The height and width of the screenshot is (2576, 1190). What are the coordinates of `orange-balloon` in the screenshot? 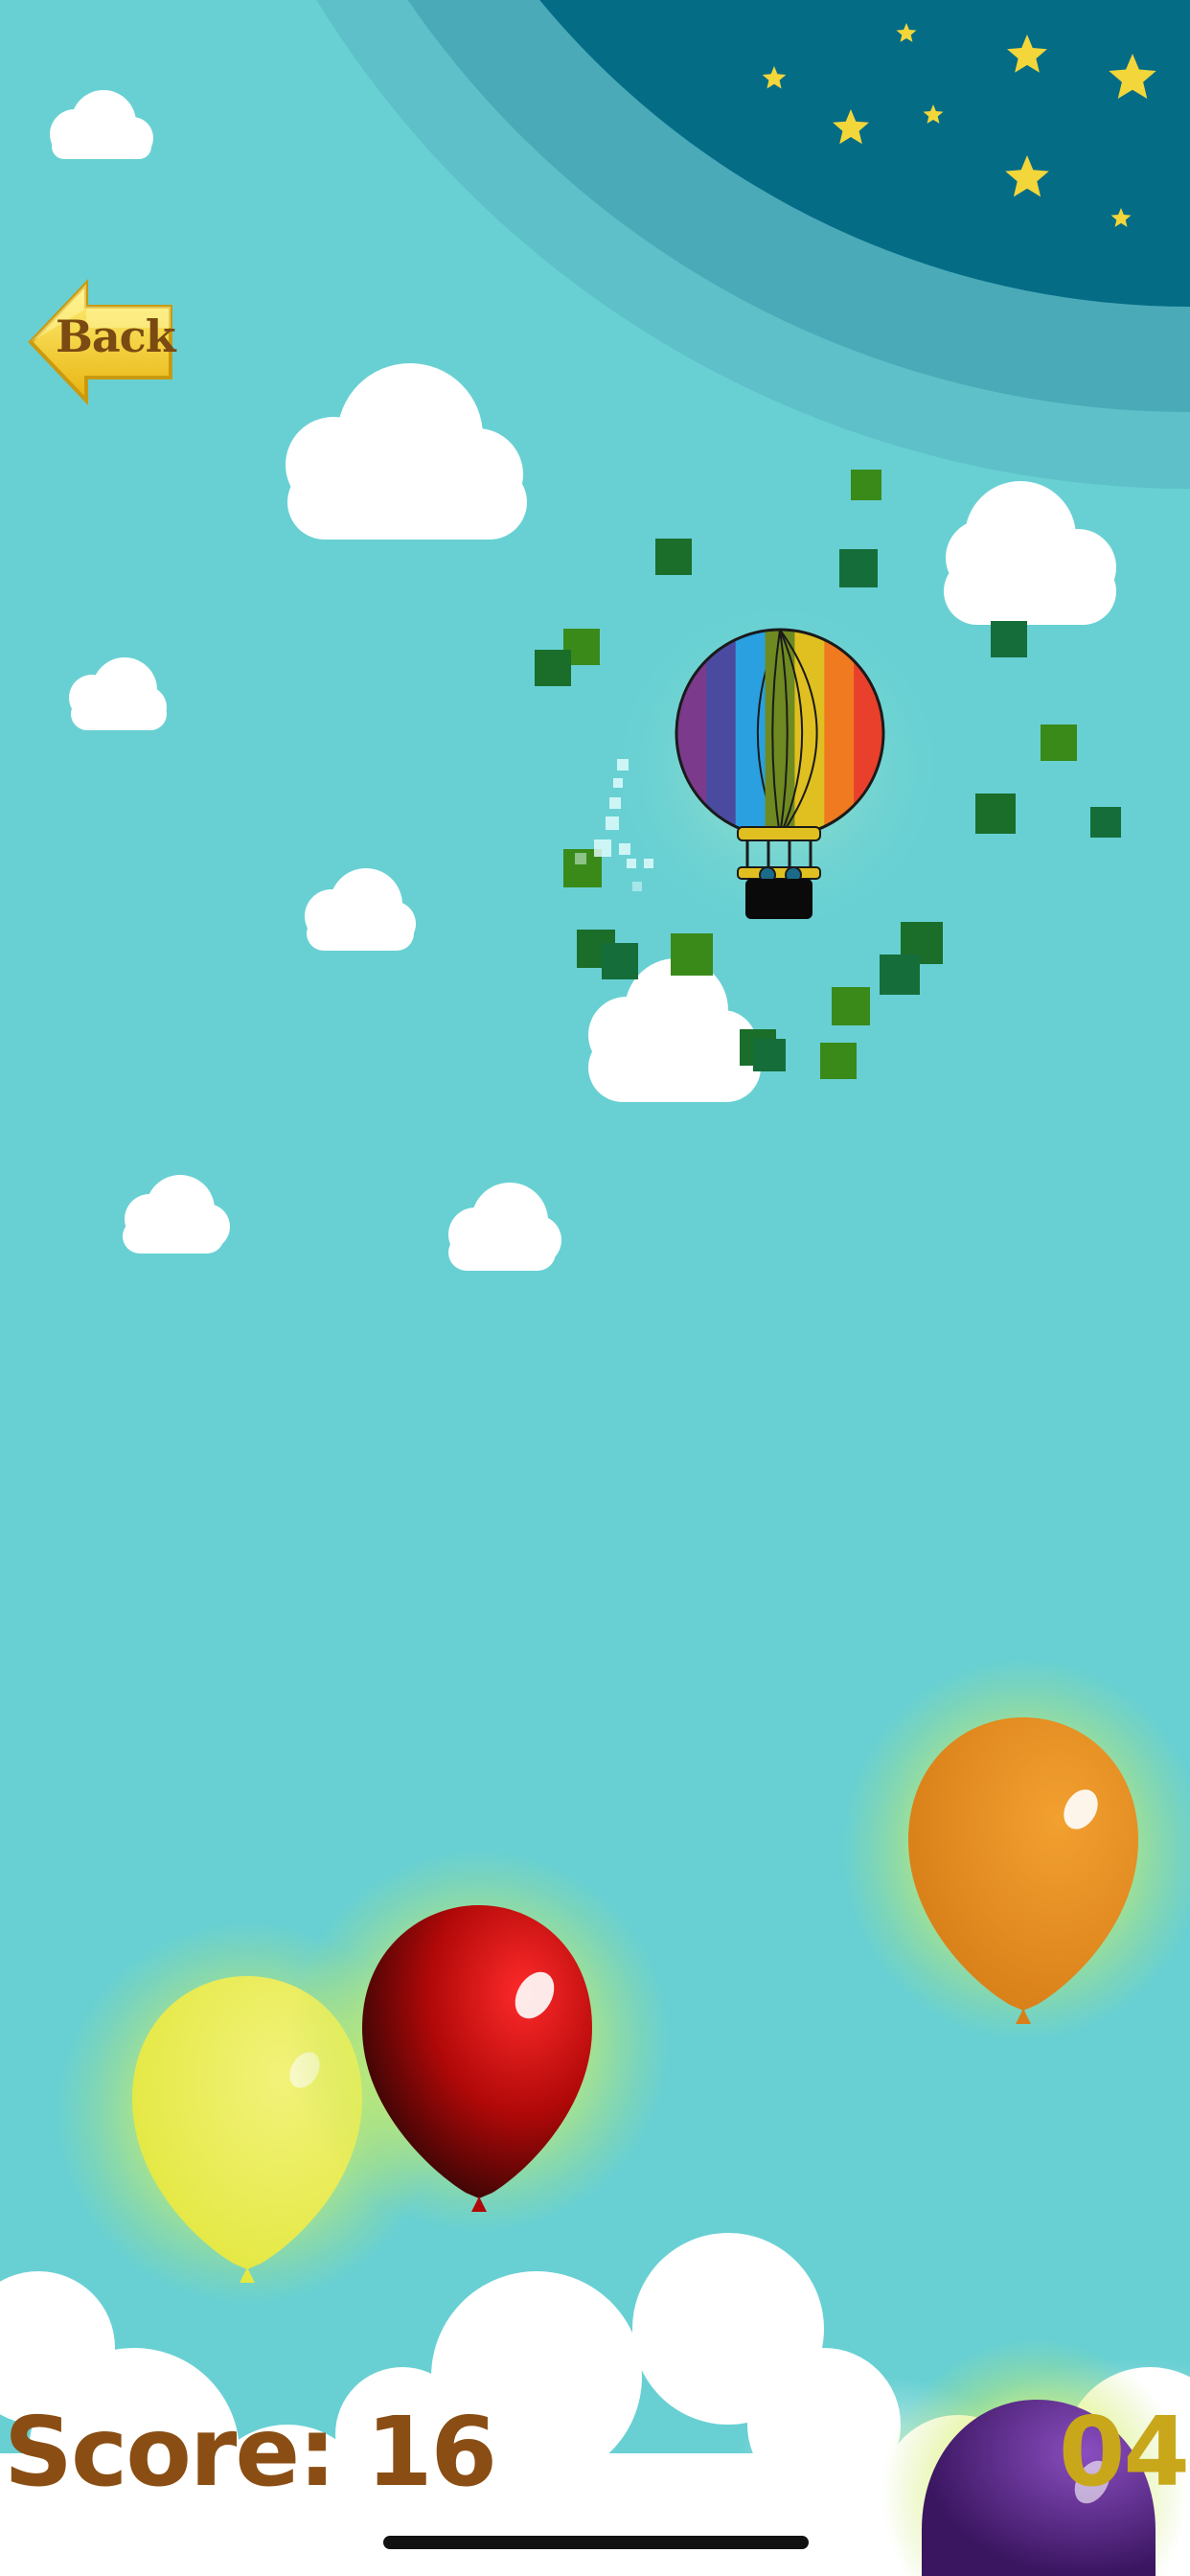 It's located at (1015, 1849).